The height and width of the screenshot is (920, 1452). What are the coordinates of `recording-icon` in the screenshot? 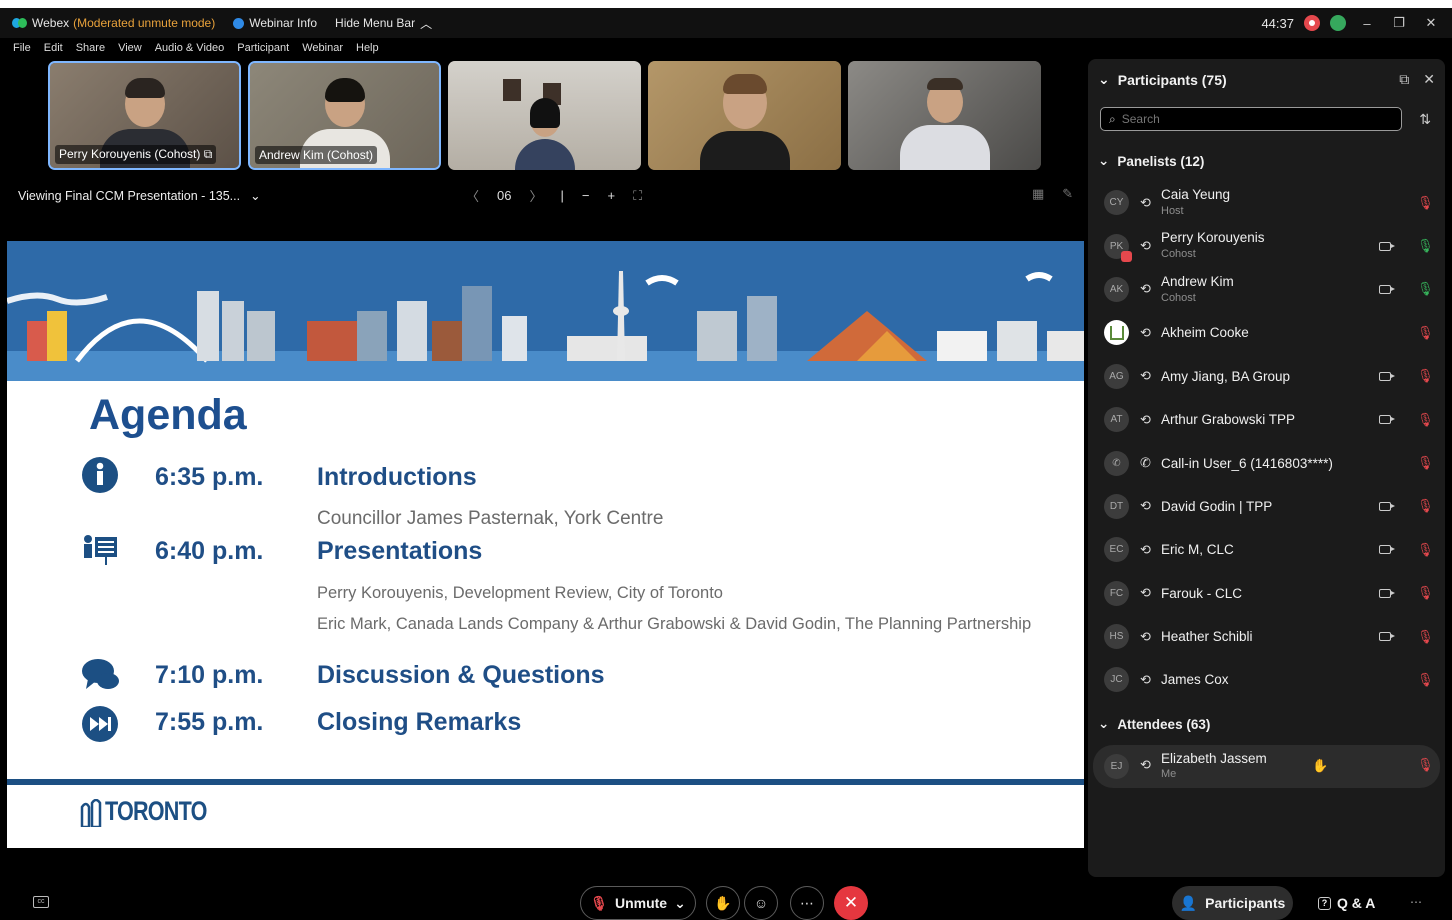 It's located at (1312, 23).